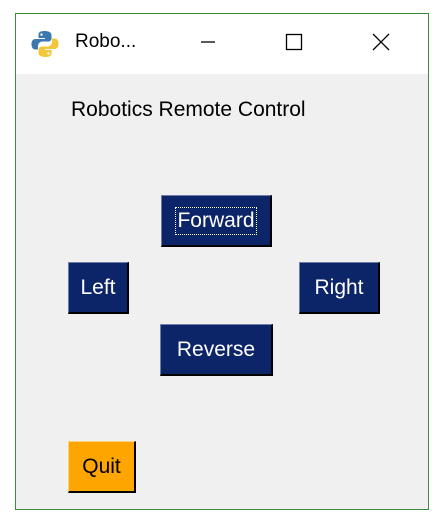 The width and height of the screenshot is (434, 514). Describe the element at coordinates (188, 109) in the screenshot. I see `page-title: Robotics Remote Control` at that location.